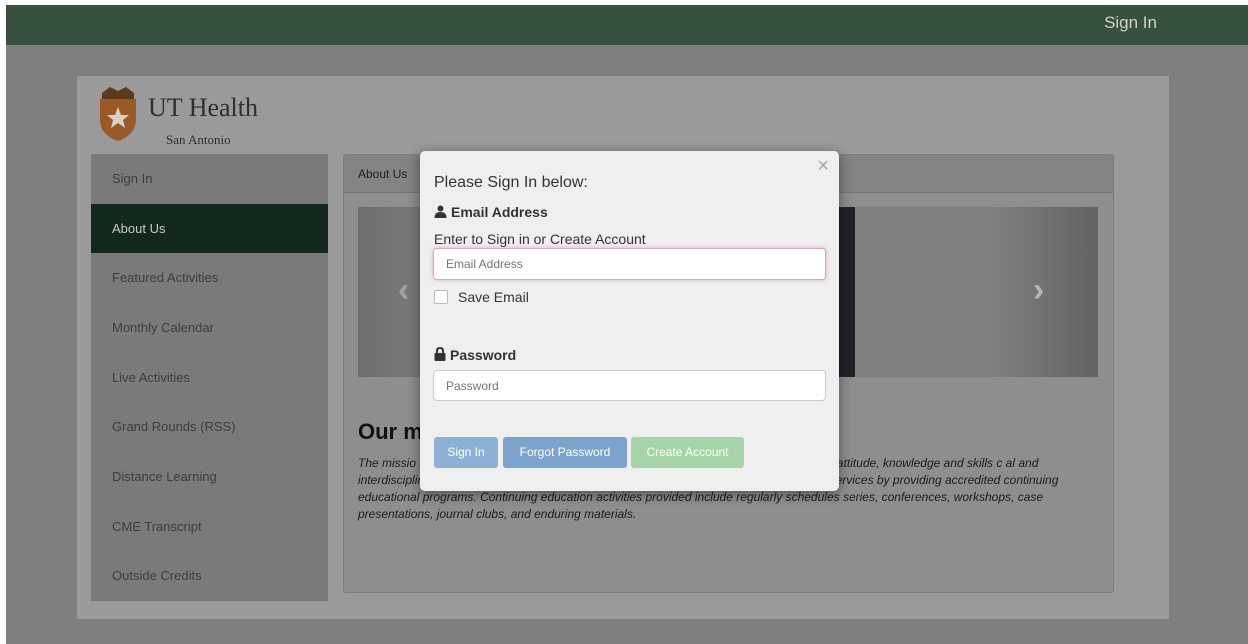 The image size is (1248, 644). Describe the element at coordinates (483, 355) in the screenshot. I see `password-label-text: Password` at that location.